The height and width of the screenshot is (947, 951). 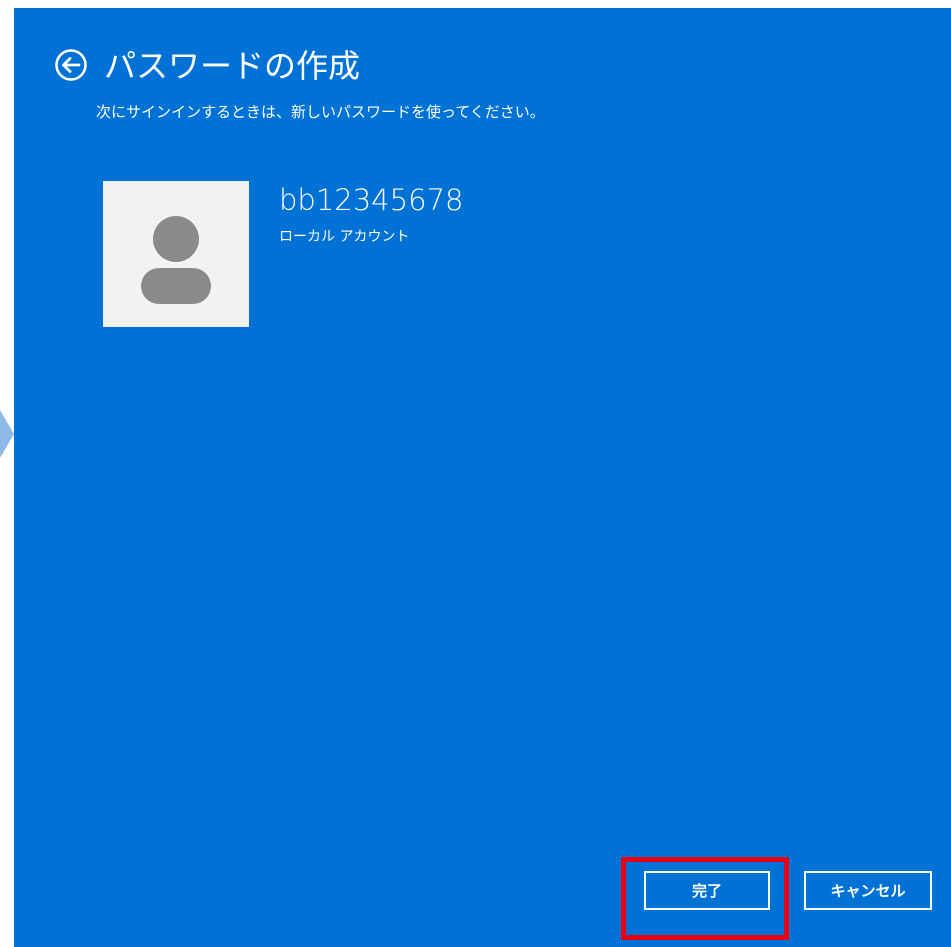 I want to click on back-button, so click(x=71, y=65).